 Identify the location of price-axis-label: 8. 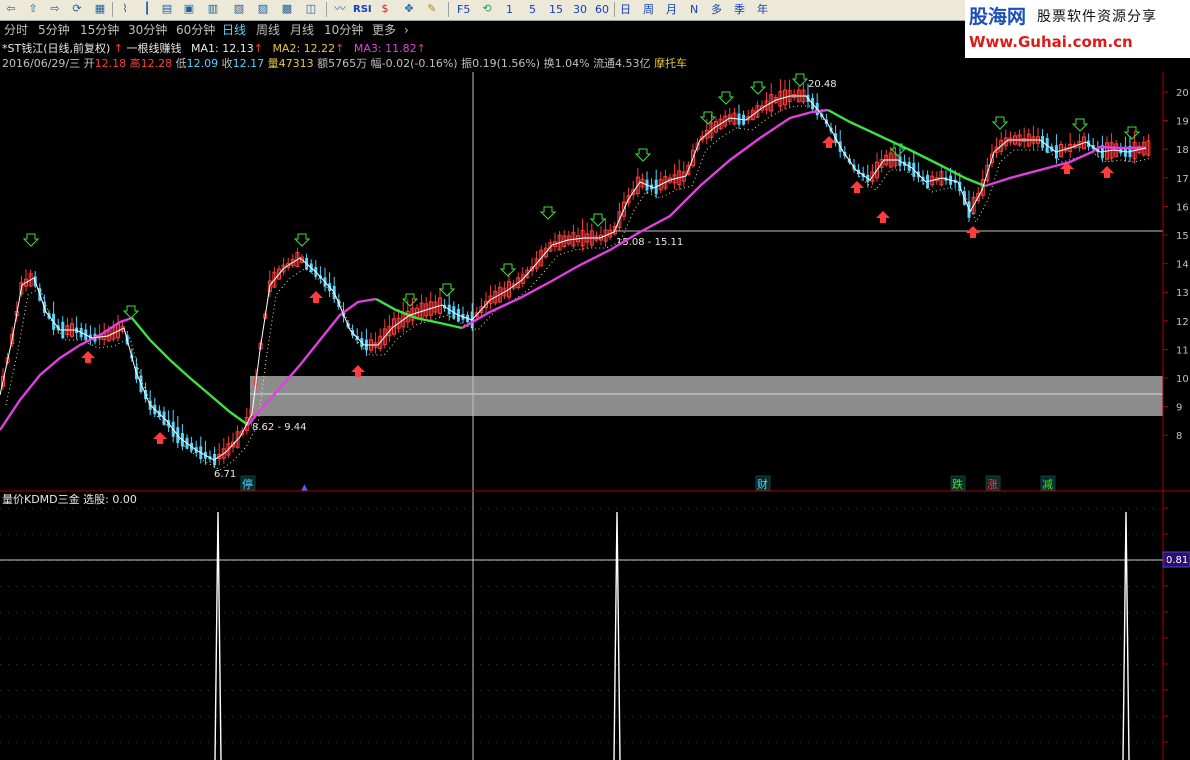
(1179, 436).